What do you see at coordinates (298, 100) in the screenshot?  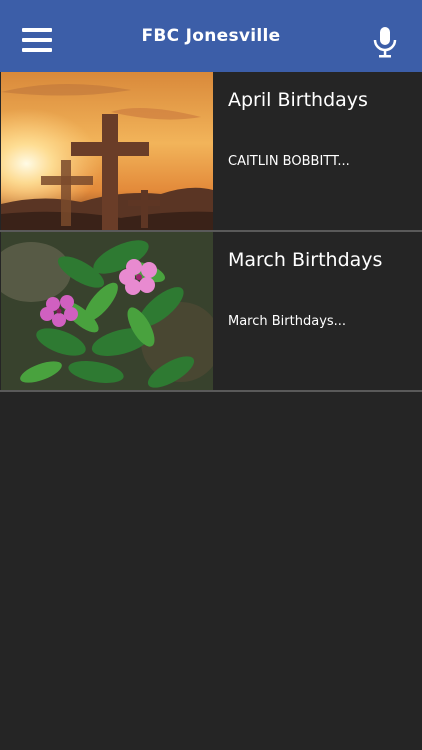 I see `item-title: April Birthdays` at bounding box center [298, 100].